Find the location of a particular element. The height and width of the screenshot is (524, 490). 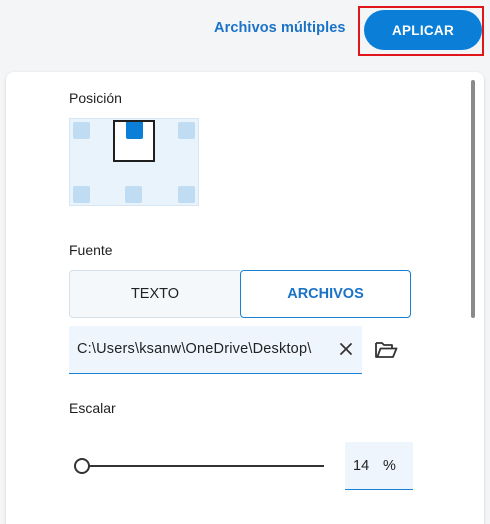

scale-label: Escalar is located at coordinates (92, 408).